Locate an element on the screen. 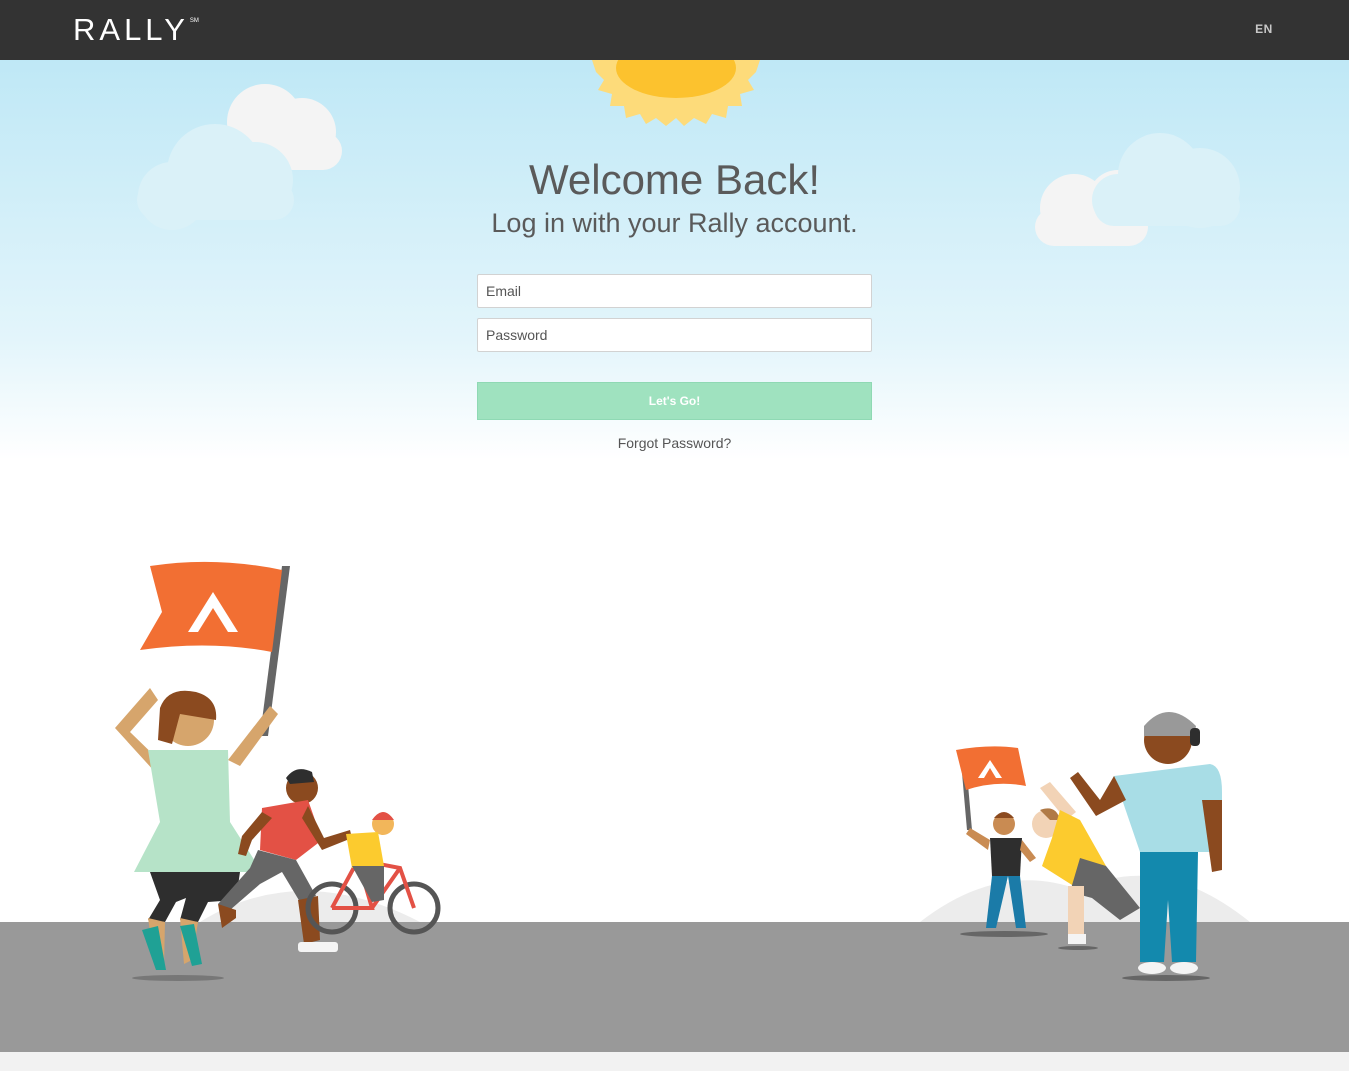 The image size is (1349, 1071). login-subtitle: Log in with your Rally account. is located at coordinates (674, 223).